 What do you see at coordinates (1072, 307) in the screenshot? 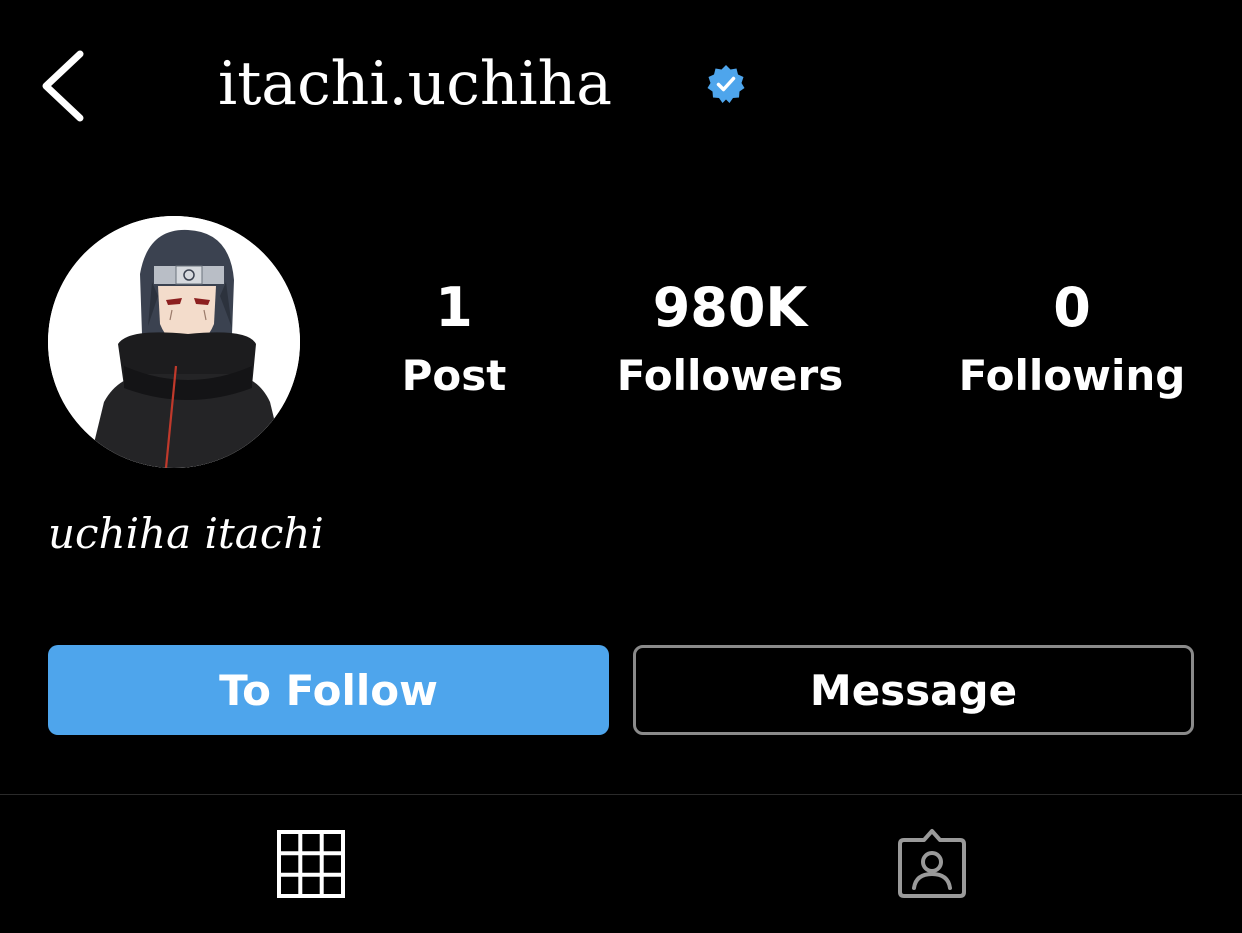
I see `following-count-value: 0` at bounding box center [1072, 307].